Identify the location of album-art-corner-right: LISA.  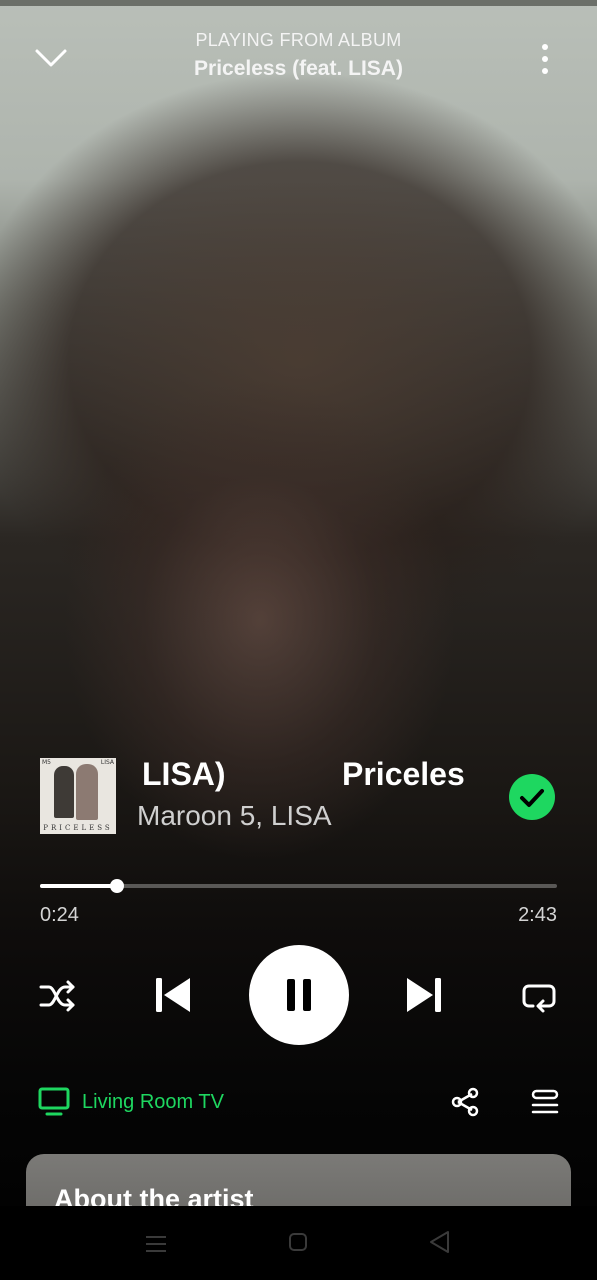
(107, 762).